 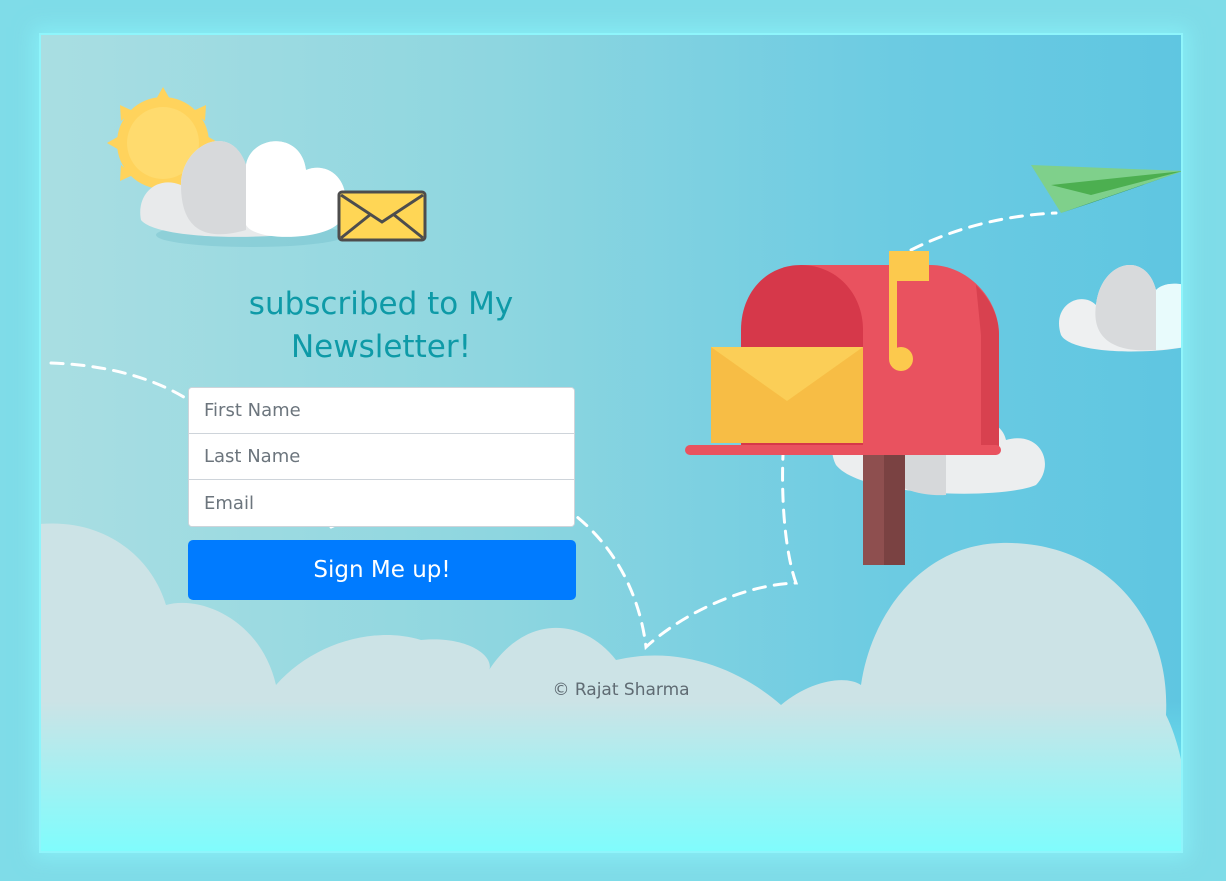 I want to click on email-field, so click(x=381, y=503).